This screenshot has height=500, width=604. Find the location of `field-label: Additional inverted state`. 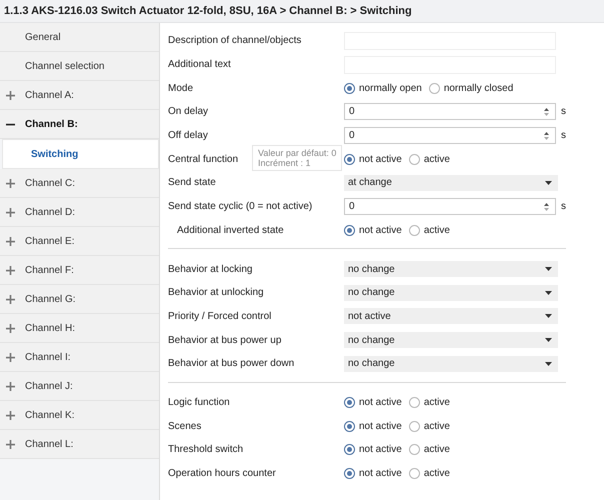

field-label: Additional inverted state is located at coordinates (230, 230).